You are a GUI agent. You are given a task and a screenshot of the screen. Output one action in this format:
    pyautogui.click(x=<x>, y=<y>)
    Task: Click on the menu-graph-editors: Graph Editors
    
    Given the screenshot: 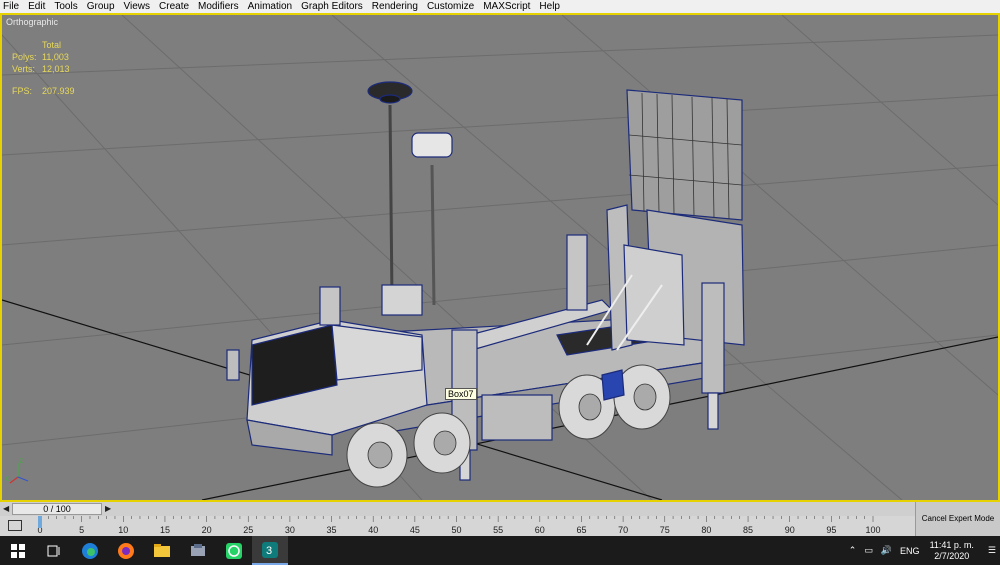 What is the action you would take?
    pyautogui.click(x=332, y=7)
    